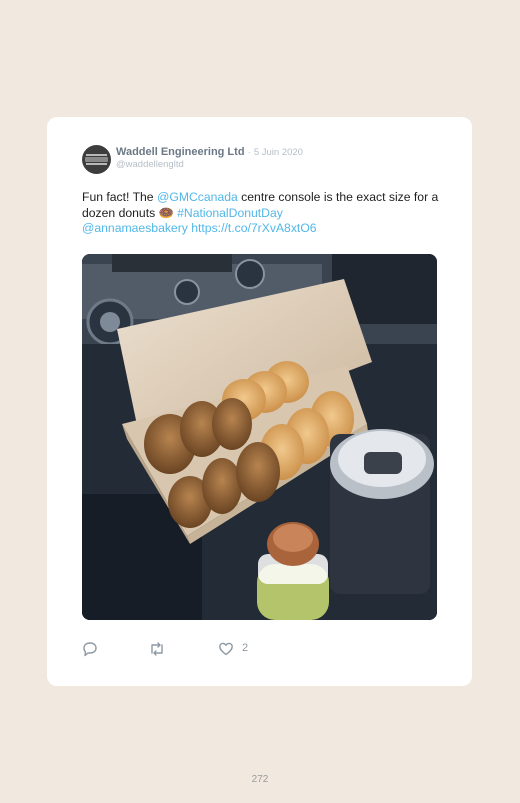 The image size is (520, 803). I want to click on reply-button, so click(90, 650).